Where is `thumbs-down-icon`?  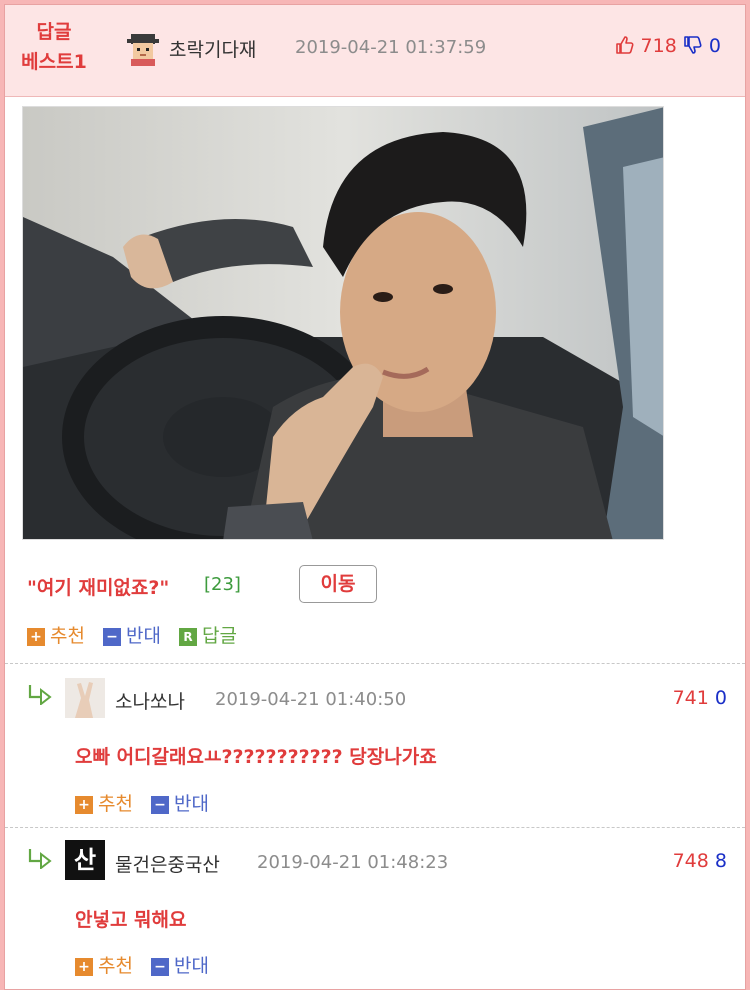 thumbs-down-icon is located at coordinates (693, 47).